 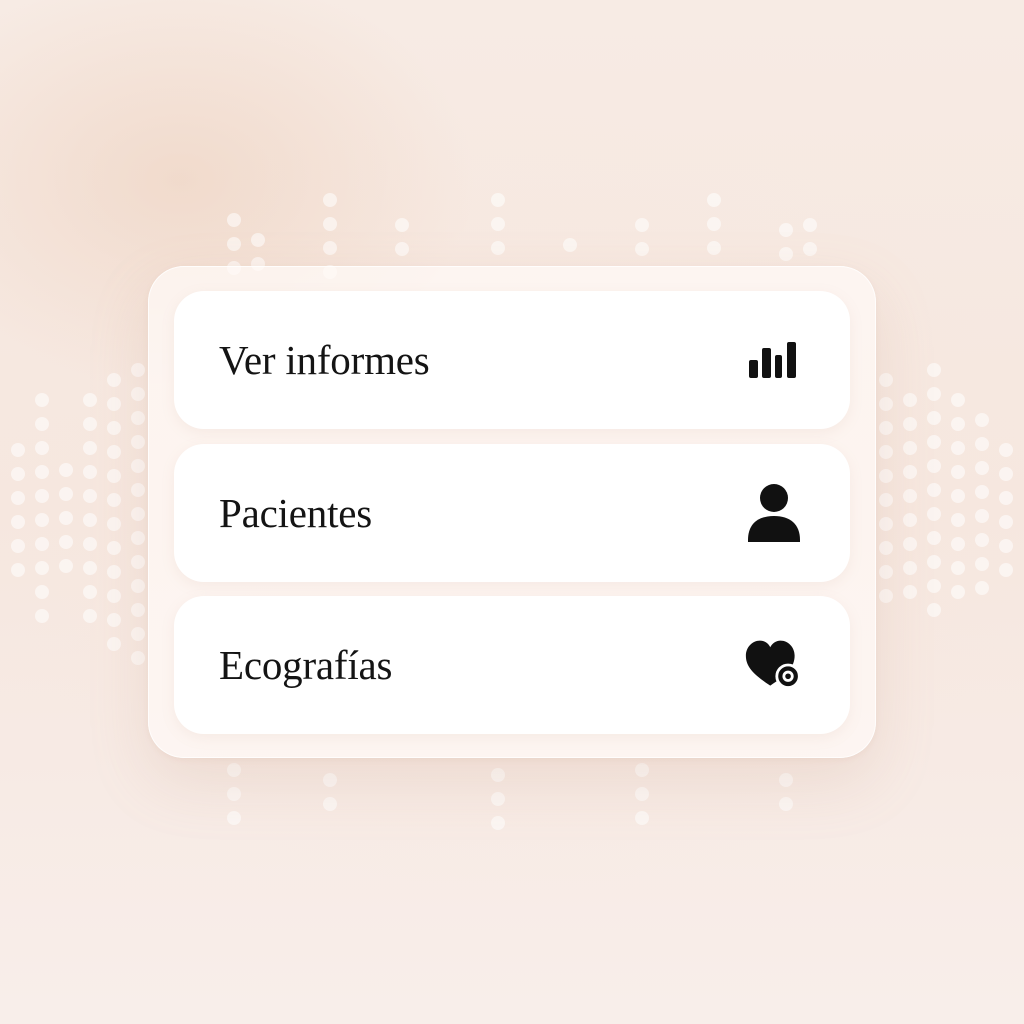 I want to click on person-icon, so click(x=774, y=513).